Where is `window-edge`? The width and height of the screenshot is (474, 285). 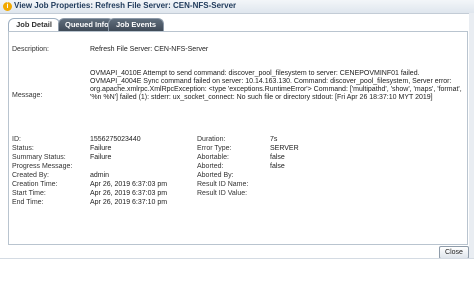 window-edge is located at coordinates (471, 135).